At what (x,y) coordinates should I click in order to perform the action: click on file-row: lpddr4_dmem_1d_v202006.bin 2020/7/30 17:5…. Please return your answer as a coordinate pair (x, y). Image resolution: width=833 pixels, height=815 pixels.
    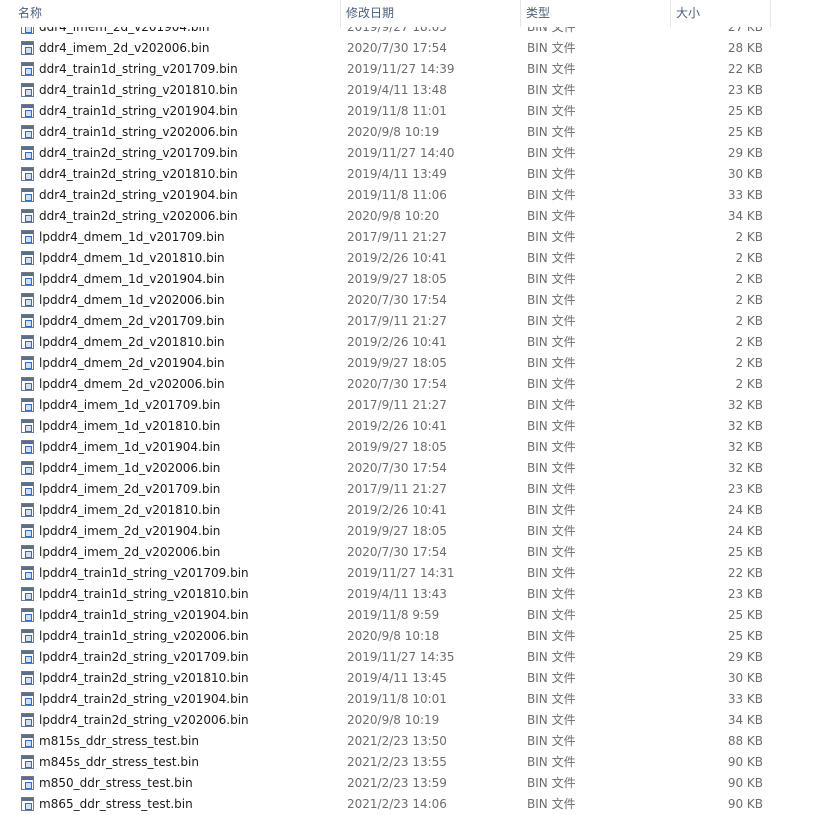
    Looking at the image, I should click on (416, 300).